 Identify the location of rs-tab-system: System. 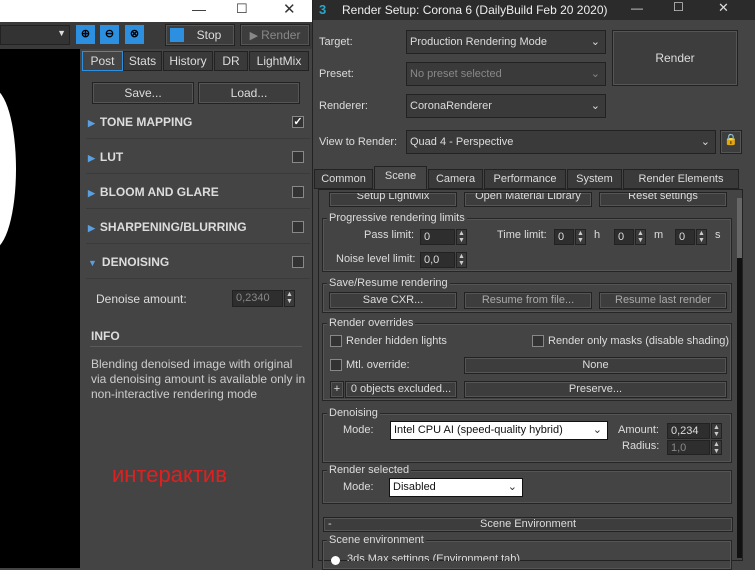
(594, 179).